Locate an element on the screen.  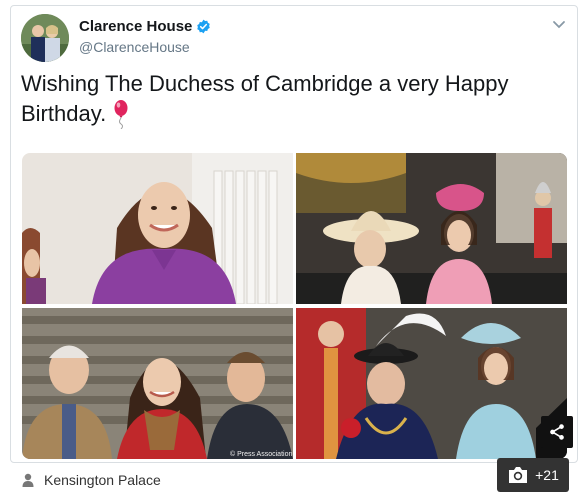
photo-duchess-pink-hat is located at coordinates (431, 228).